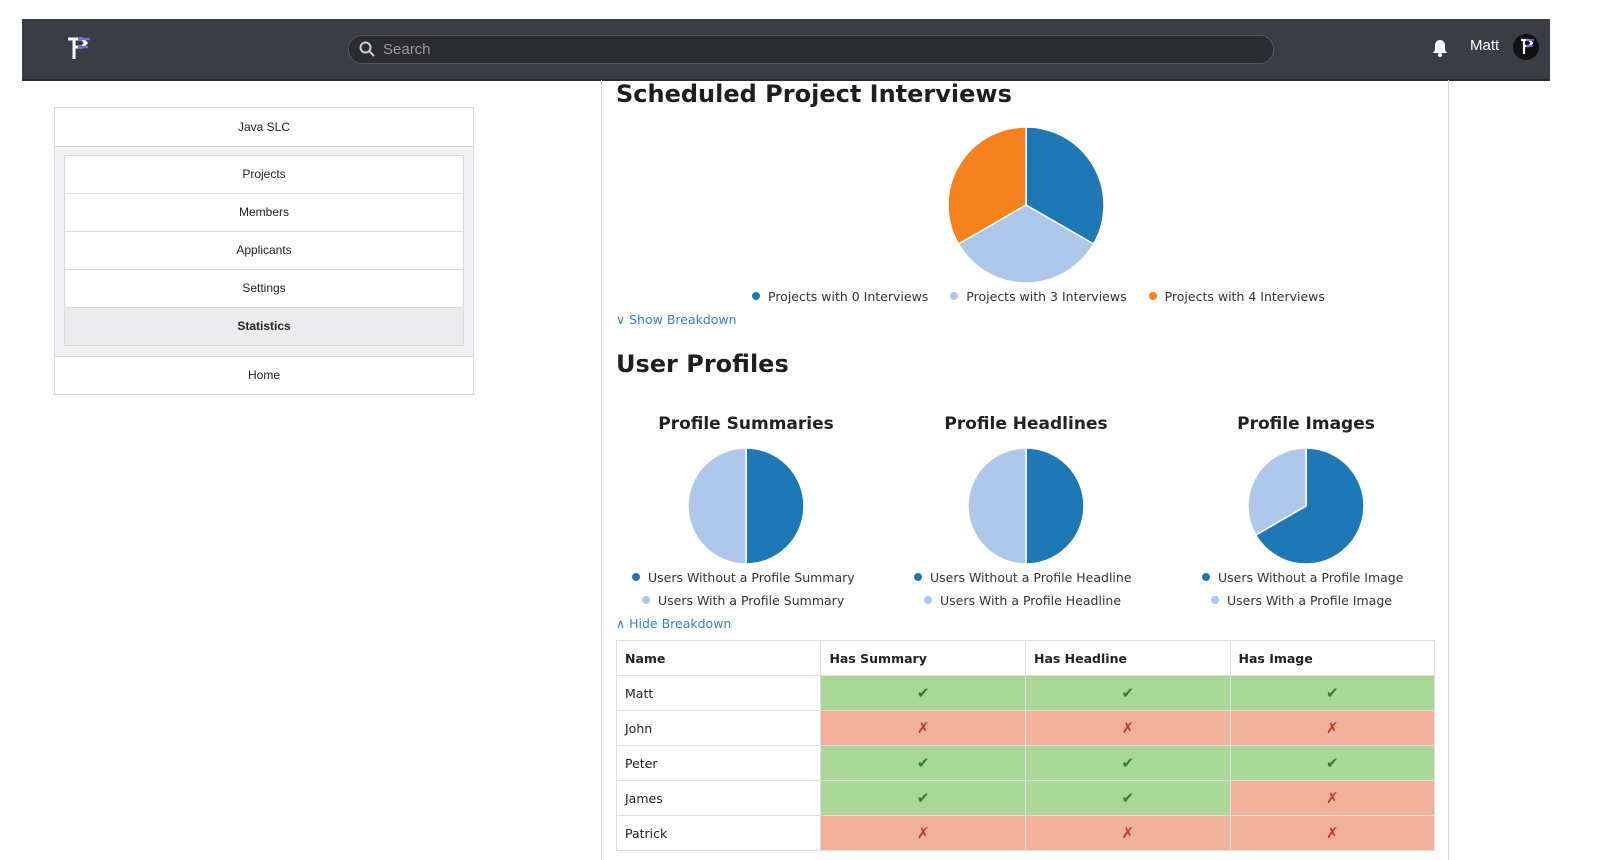  Describe the element at coordinates (923, 658) in the screenshot. I see `column-header-summary: Has Summary` at that location.